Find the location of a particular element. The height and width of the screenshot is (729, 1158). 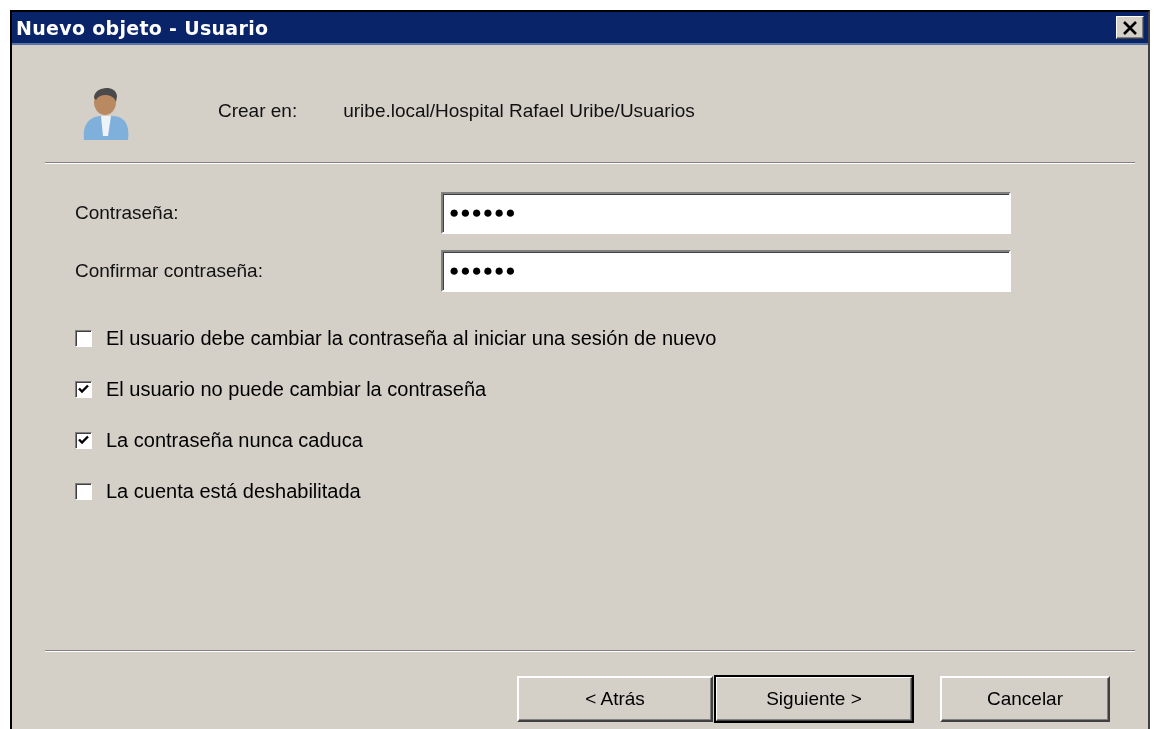

wizard-button: Cancelar is located at coordinates (1025, 699).